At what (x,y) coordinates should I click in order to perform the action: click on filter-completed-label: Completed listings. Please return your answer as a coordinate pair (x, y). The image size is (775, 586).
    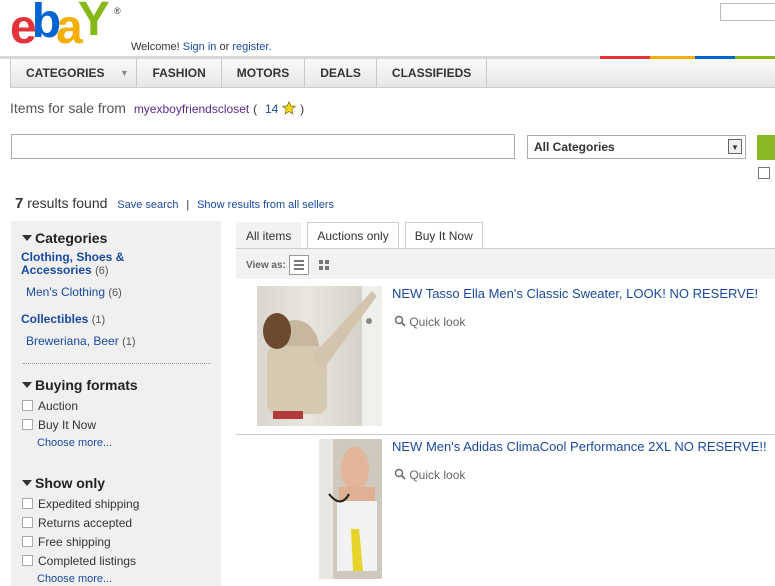
    Looking at the image, I should click on (87, 561).